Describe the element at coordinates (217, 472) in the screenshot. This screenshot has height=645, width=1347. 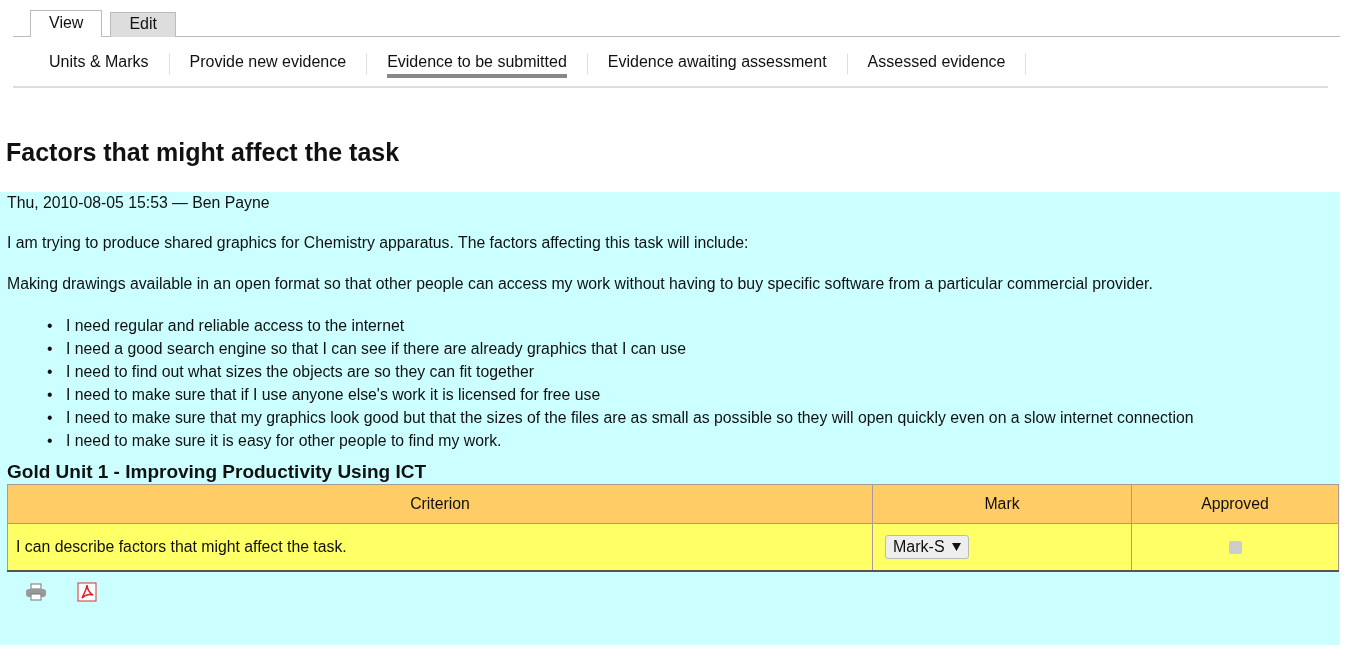
I see `unit-heading: Gold Unit 1 - Improving Productivity Using ICT` at that location.